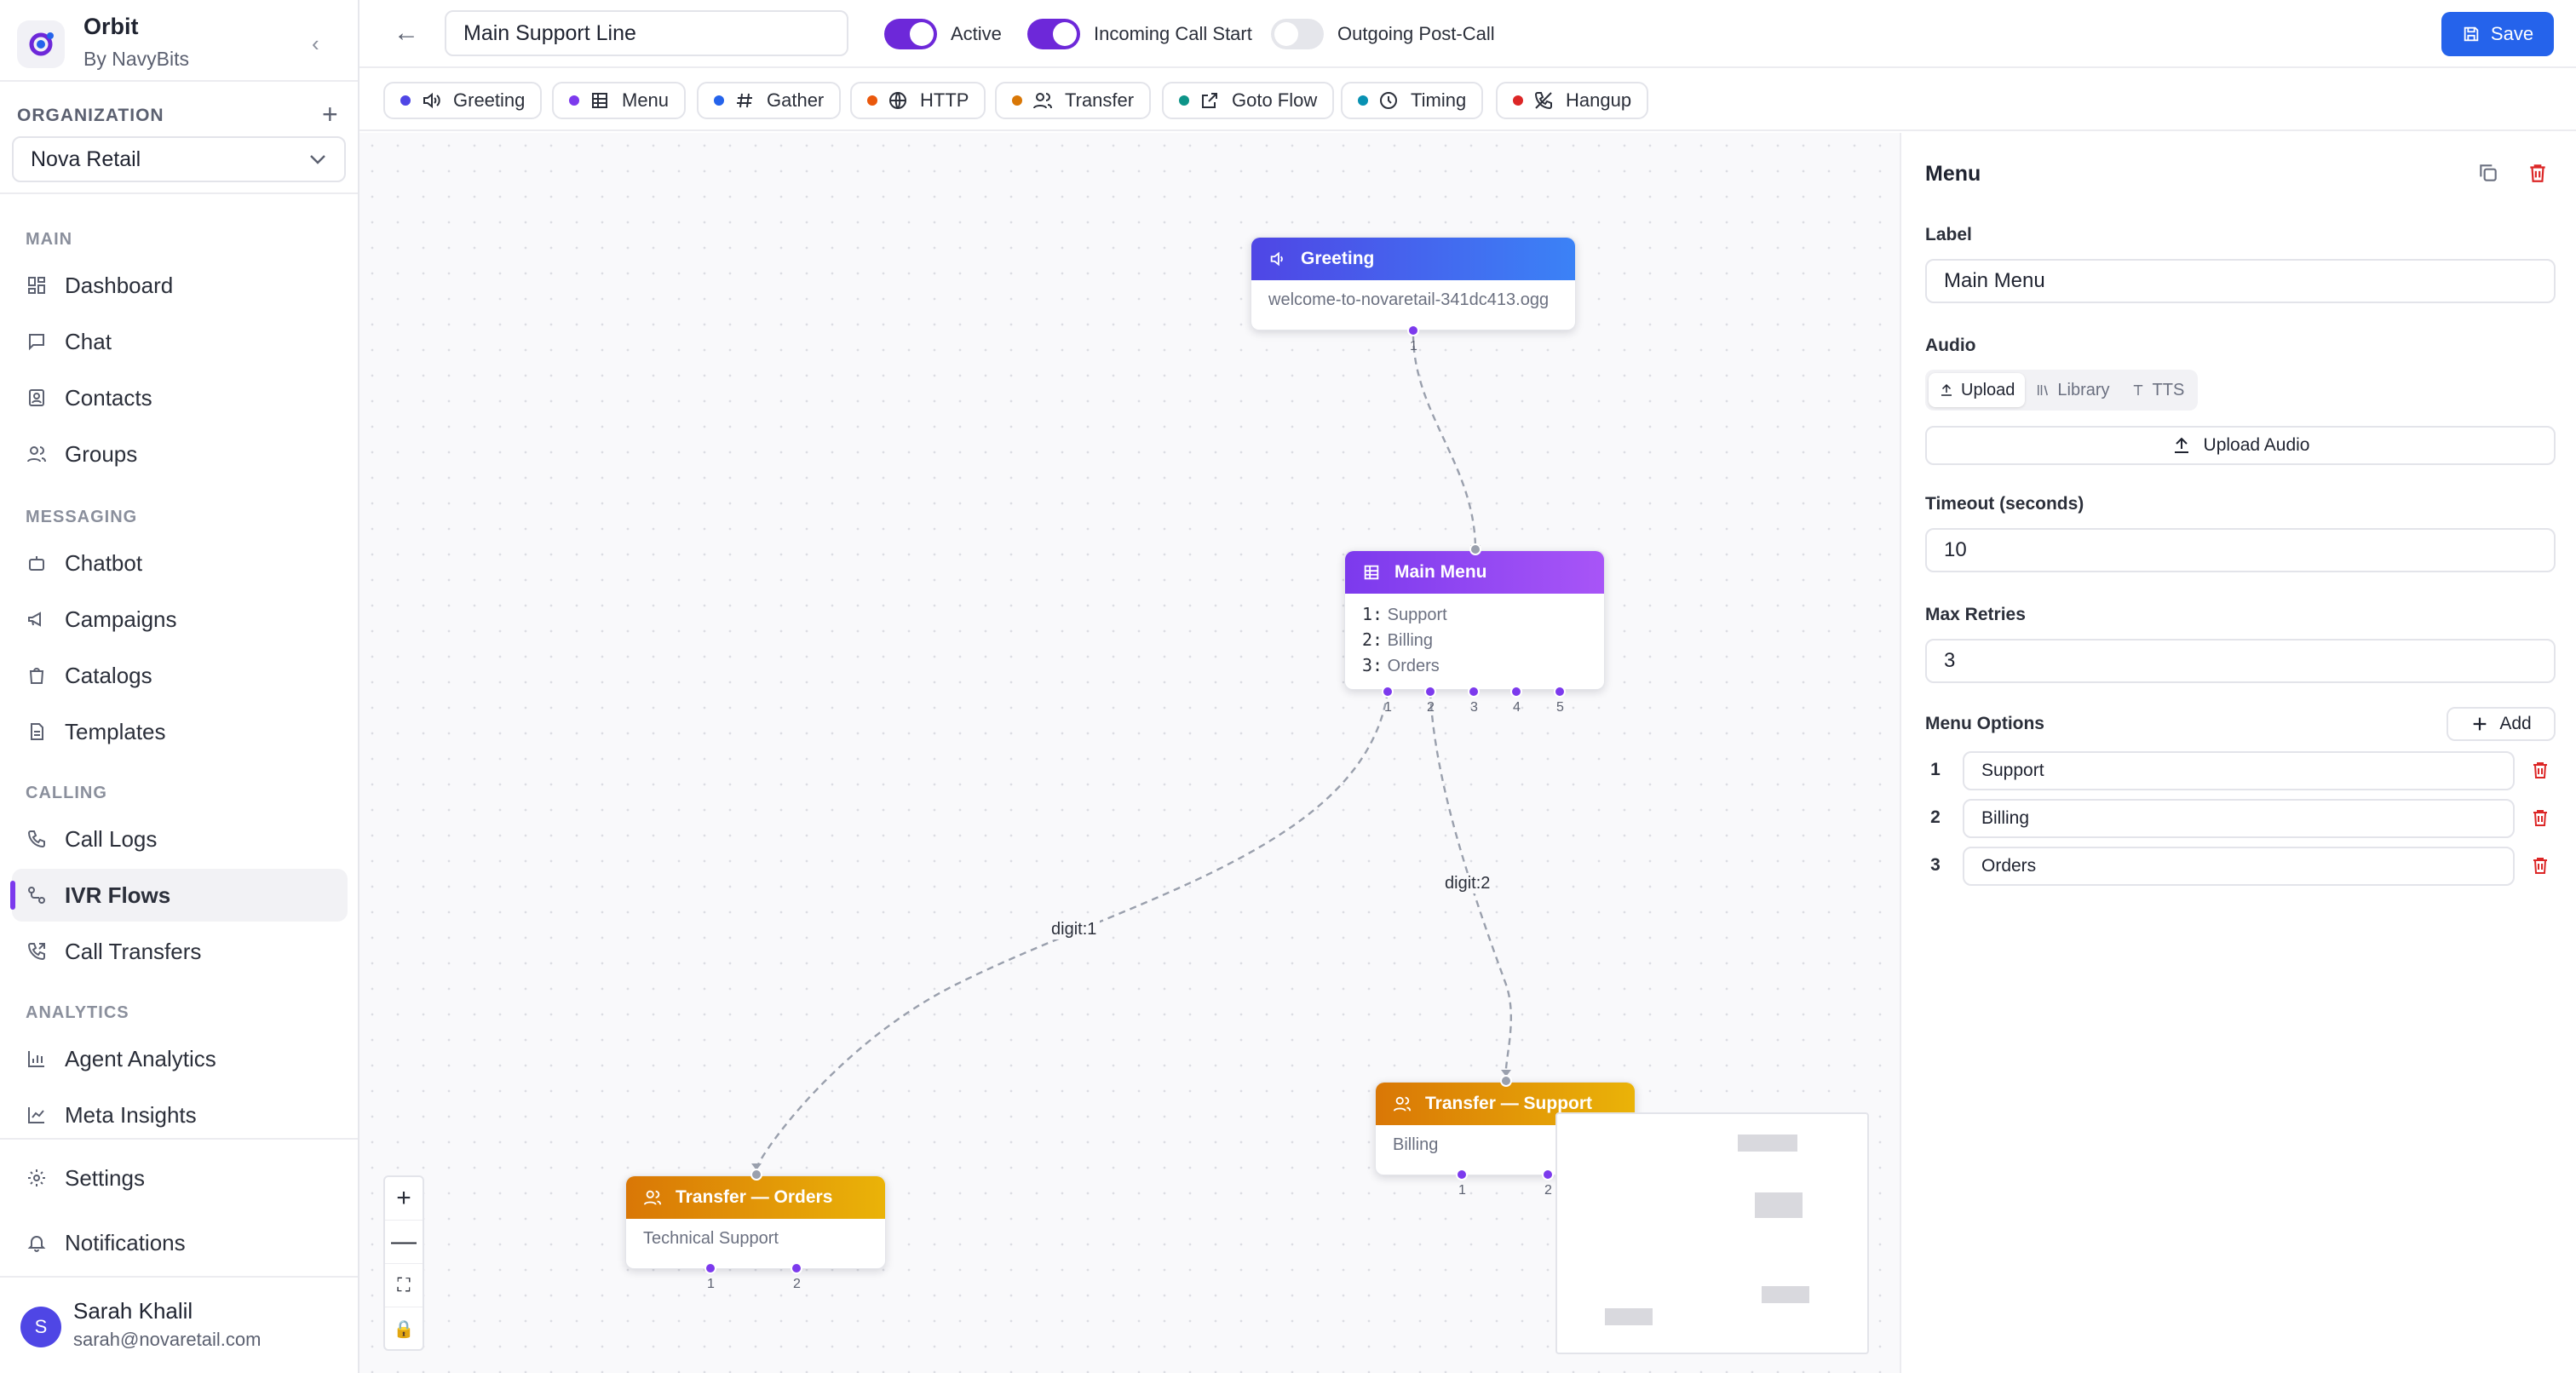 This screenshot has width=2576, height=1373. I want to click on sidebar-item-label: Call Logs, so click(111, 838).